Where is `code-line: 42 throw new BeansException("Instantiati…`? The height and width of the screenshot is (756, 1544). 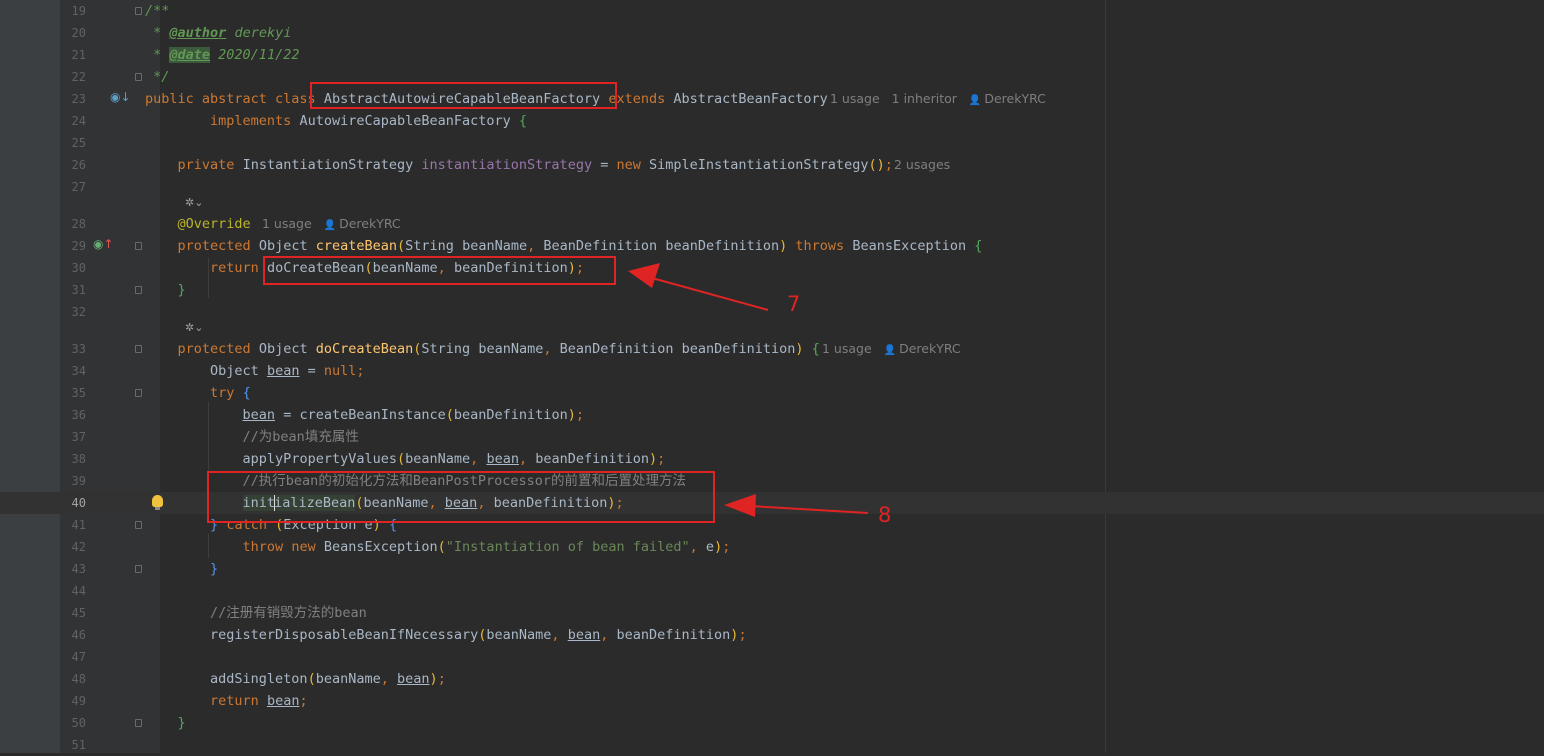 code-line: 42 throw new BeansException("Instantiati… is located at coordinates (772, 547).